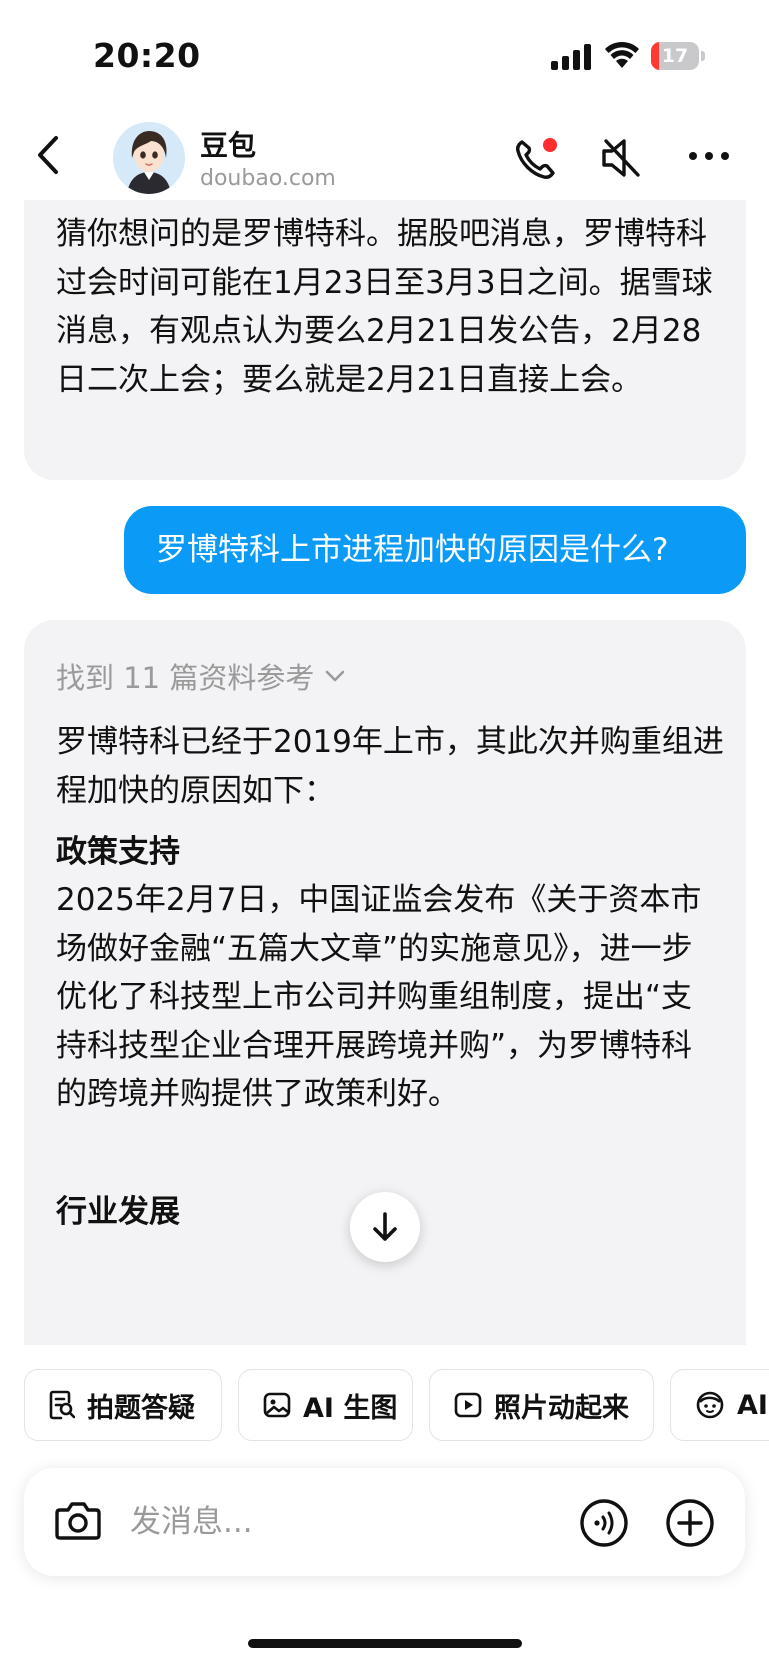 The image size is (769, 1665). I want to click on avatar, so click(149, 158).